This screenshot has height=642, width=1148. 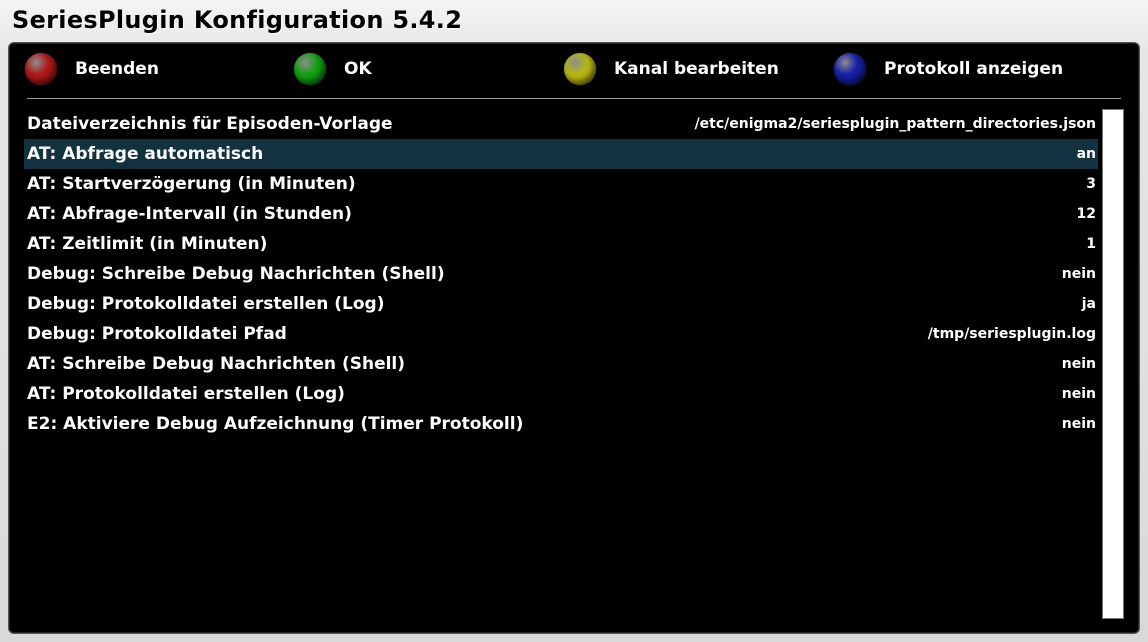 What do you see at coordinates (974, 69) in the screenshot?
I see `show-log-button-label: Protokoll anzeigen` at bounding box center [974, 69].